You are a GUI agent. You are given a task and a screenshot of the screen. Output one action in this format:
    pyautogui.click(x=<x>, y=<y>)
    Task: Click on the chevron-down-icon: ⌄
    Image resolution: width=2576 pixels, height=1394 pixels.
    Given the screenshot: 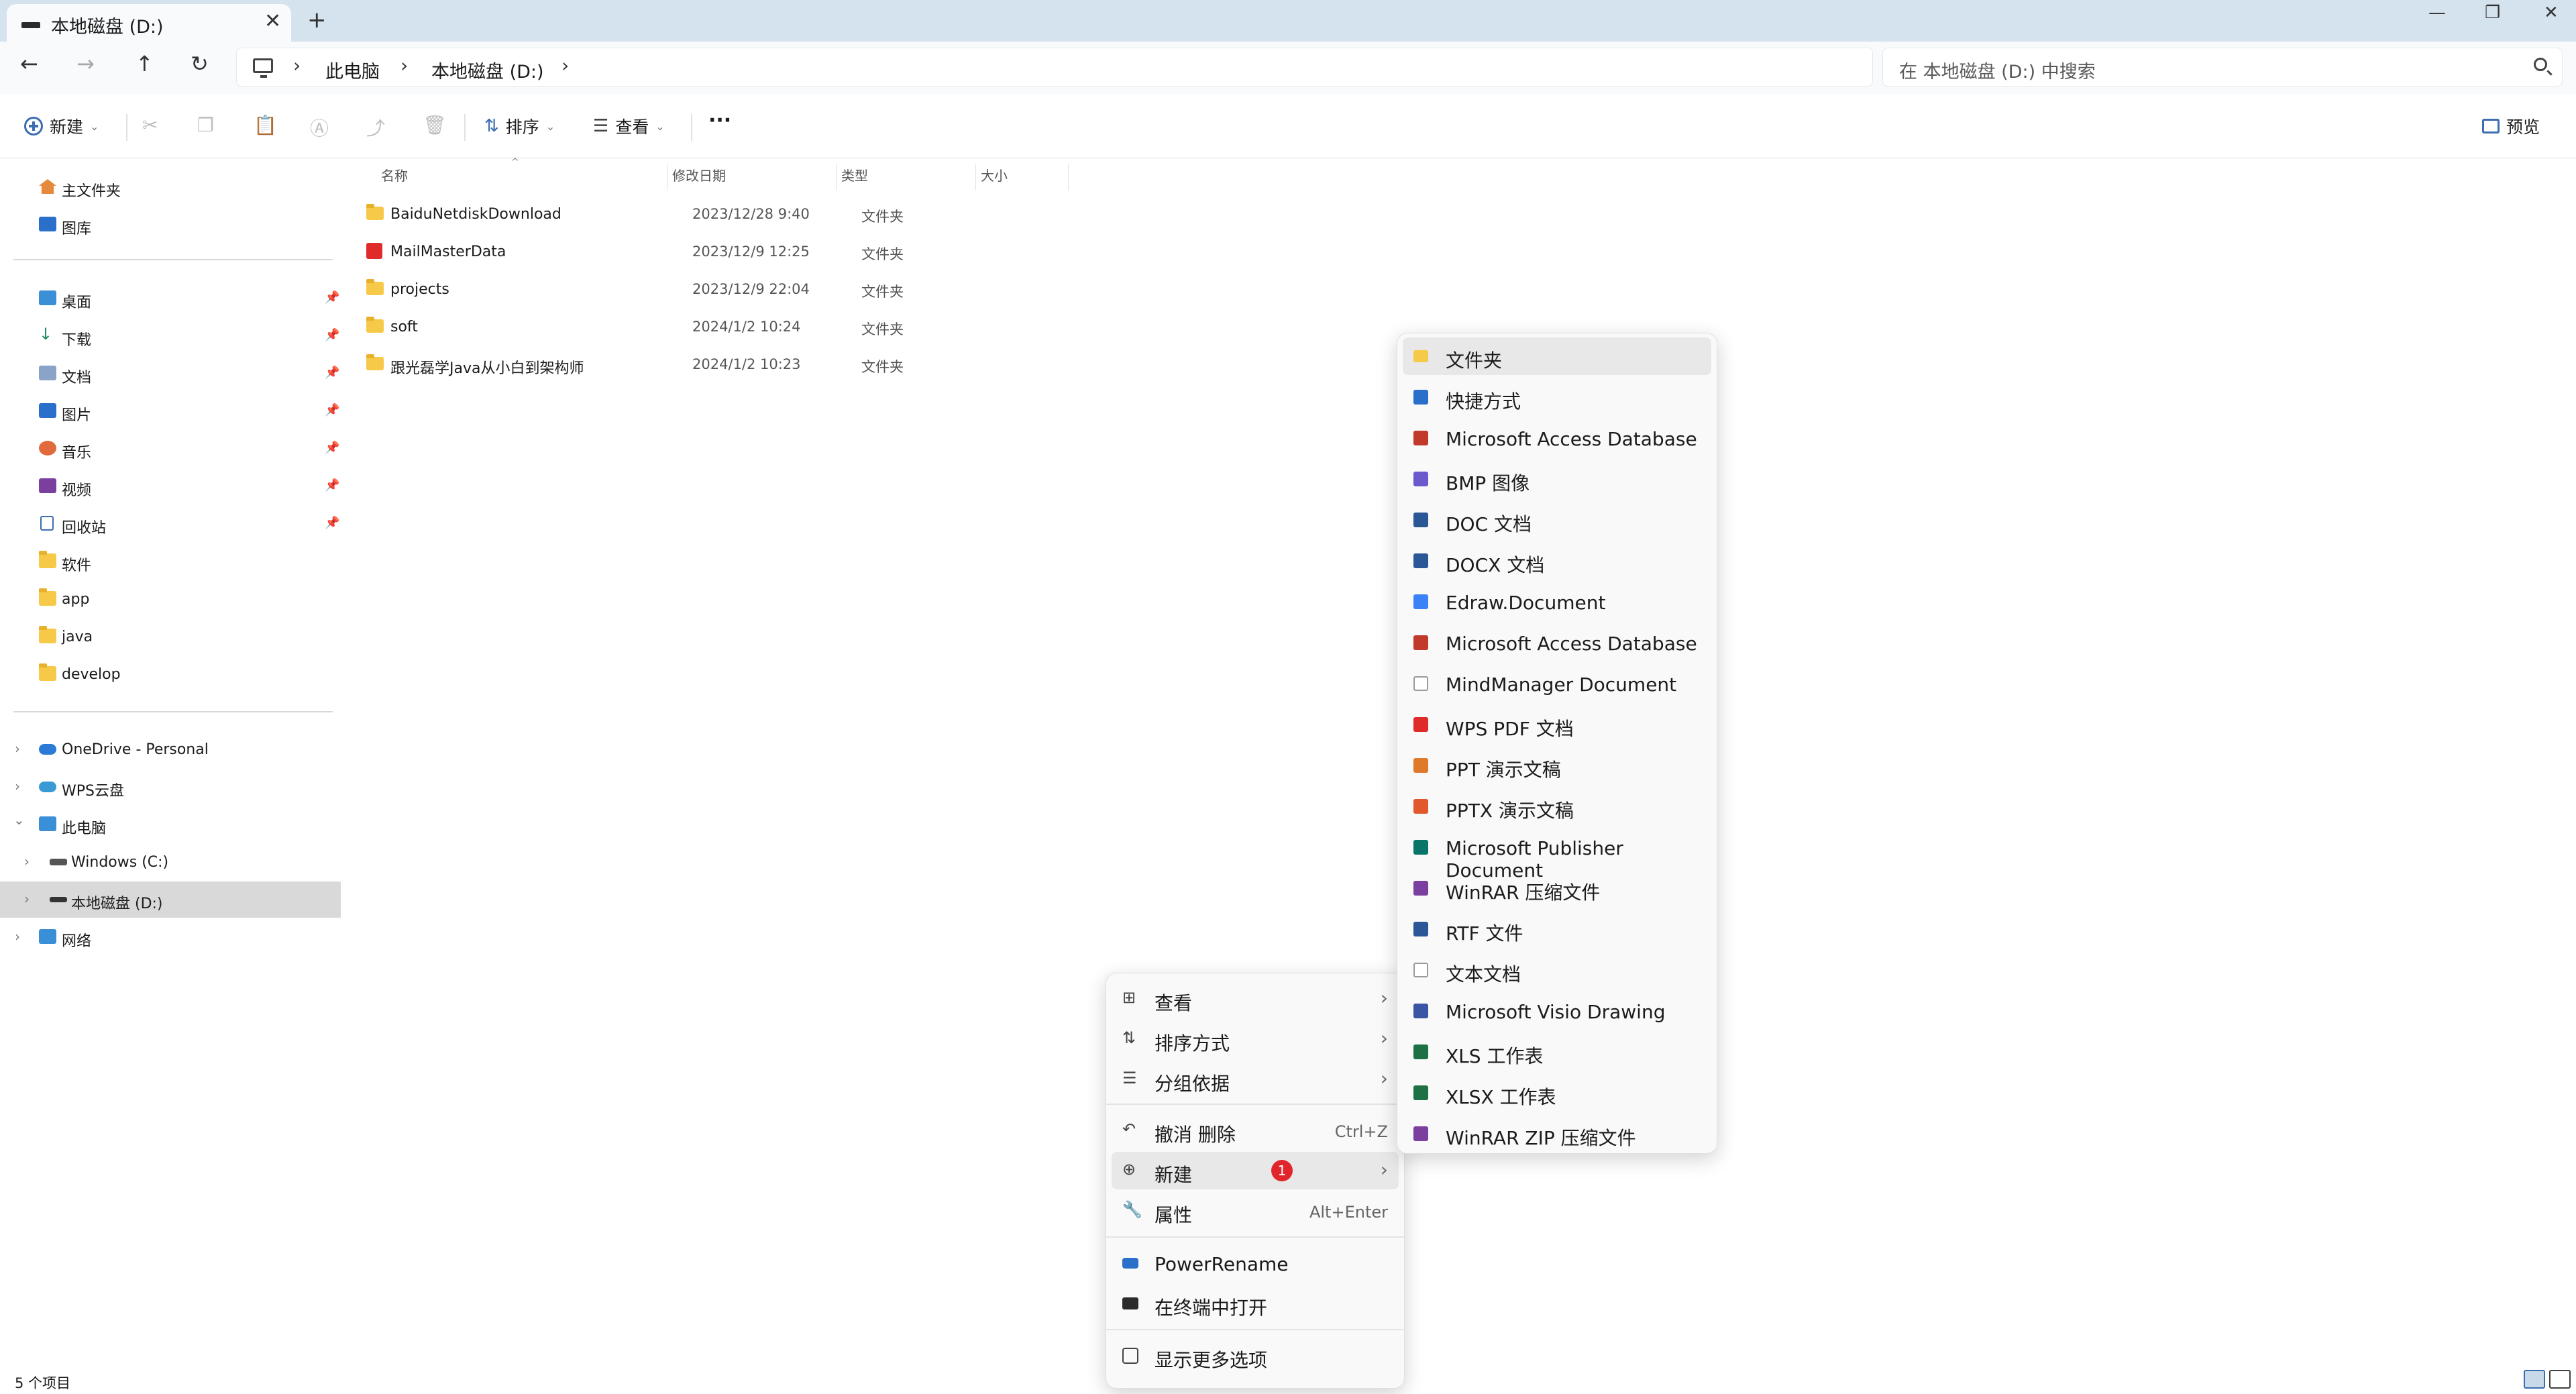 What is the action you would take?
    pyautogui.click(x=19, y=820)
    